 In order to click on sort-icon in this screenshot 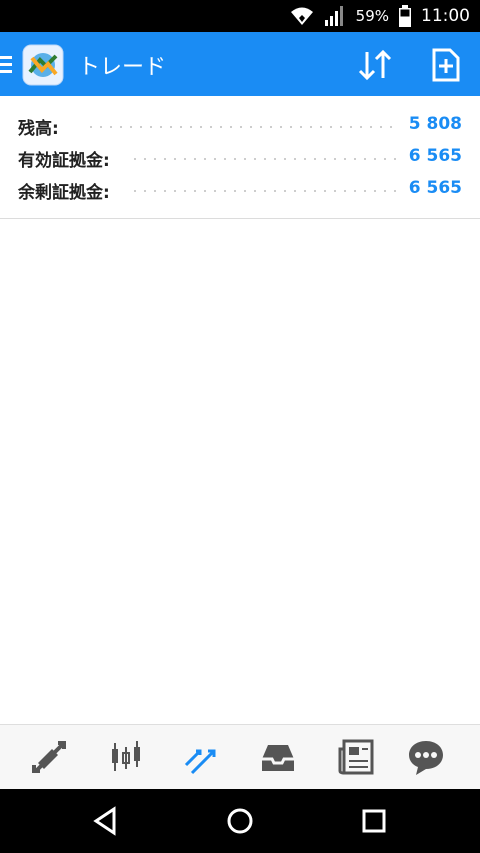, I will do `click(375, 65)`.